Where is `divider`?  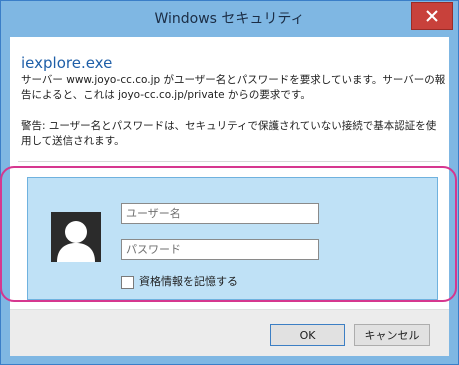
divider is located at coordinates (229, 161).